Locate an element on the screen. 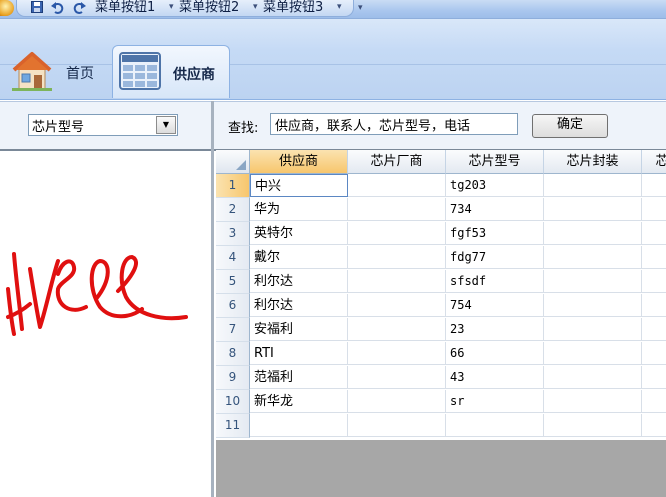 The image size is (666, 497). row-header: 11 is located at coordinates (233, 426).